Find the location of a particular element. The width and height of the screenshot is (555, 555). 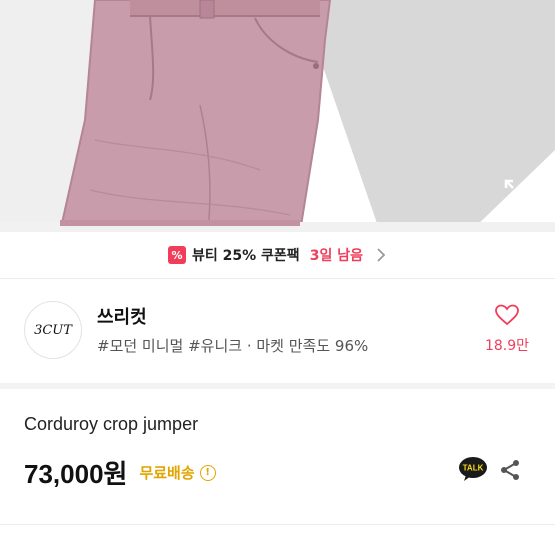

coupon-remaining: 3일 남음 is located at coordinates (336, 256).